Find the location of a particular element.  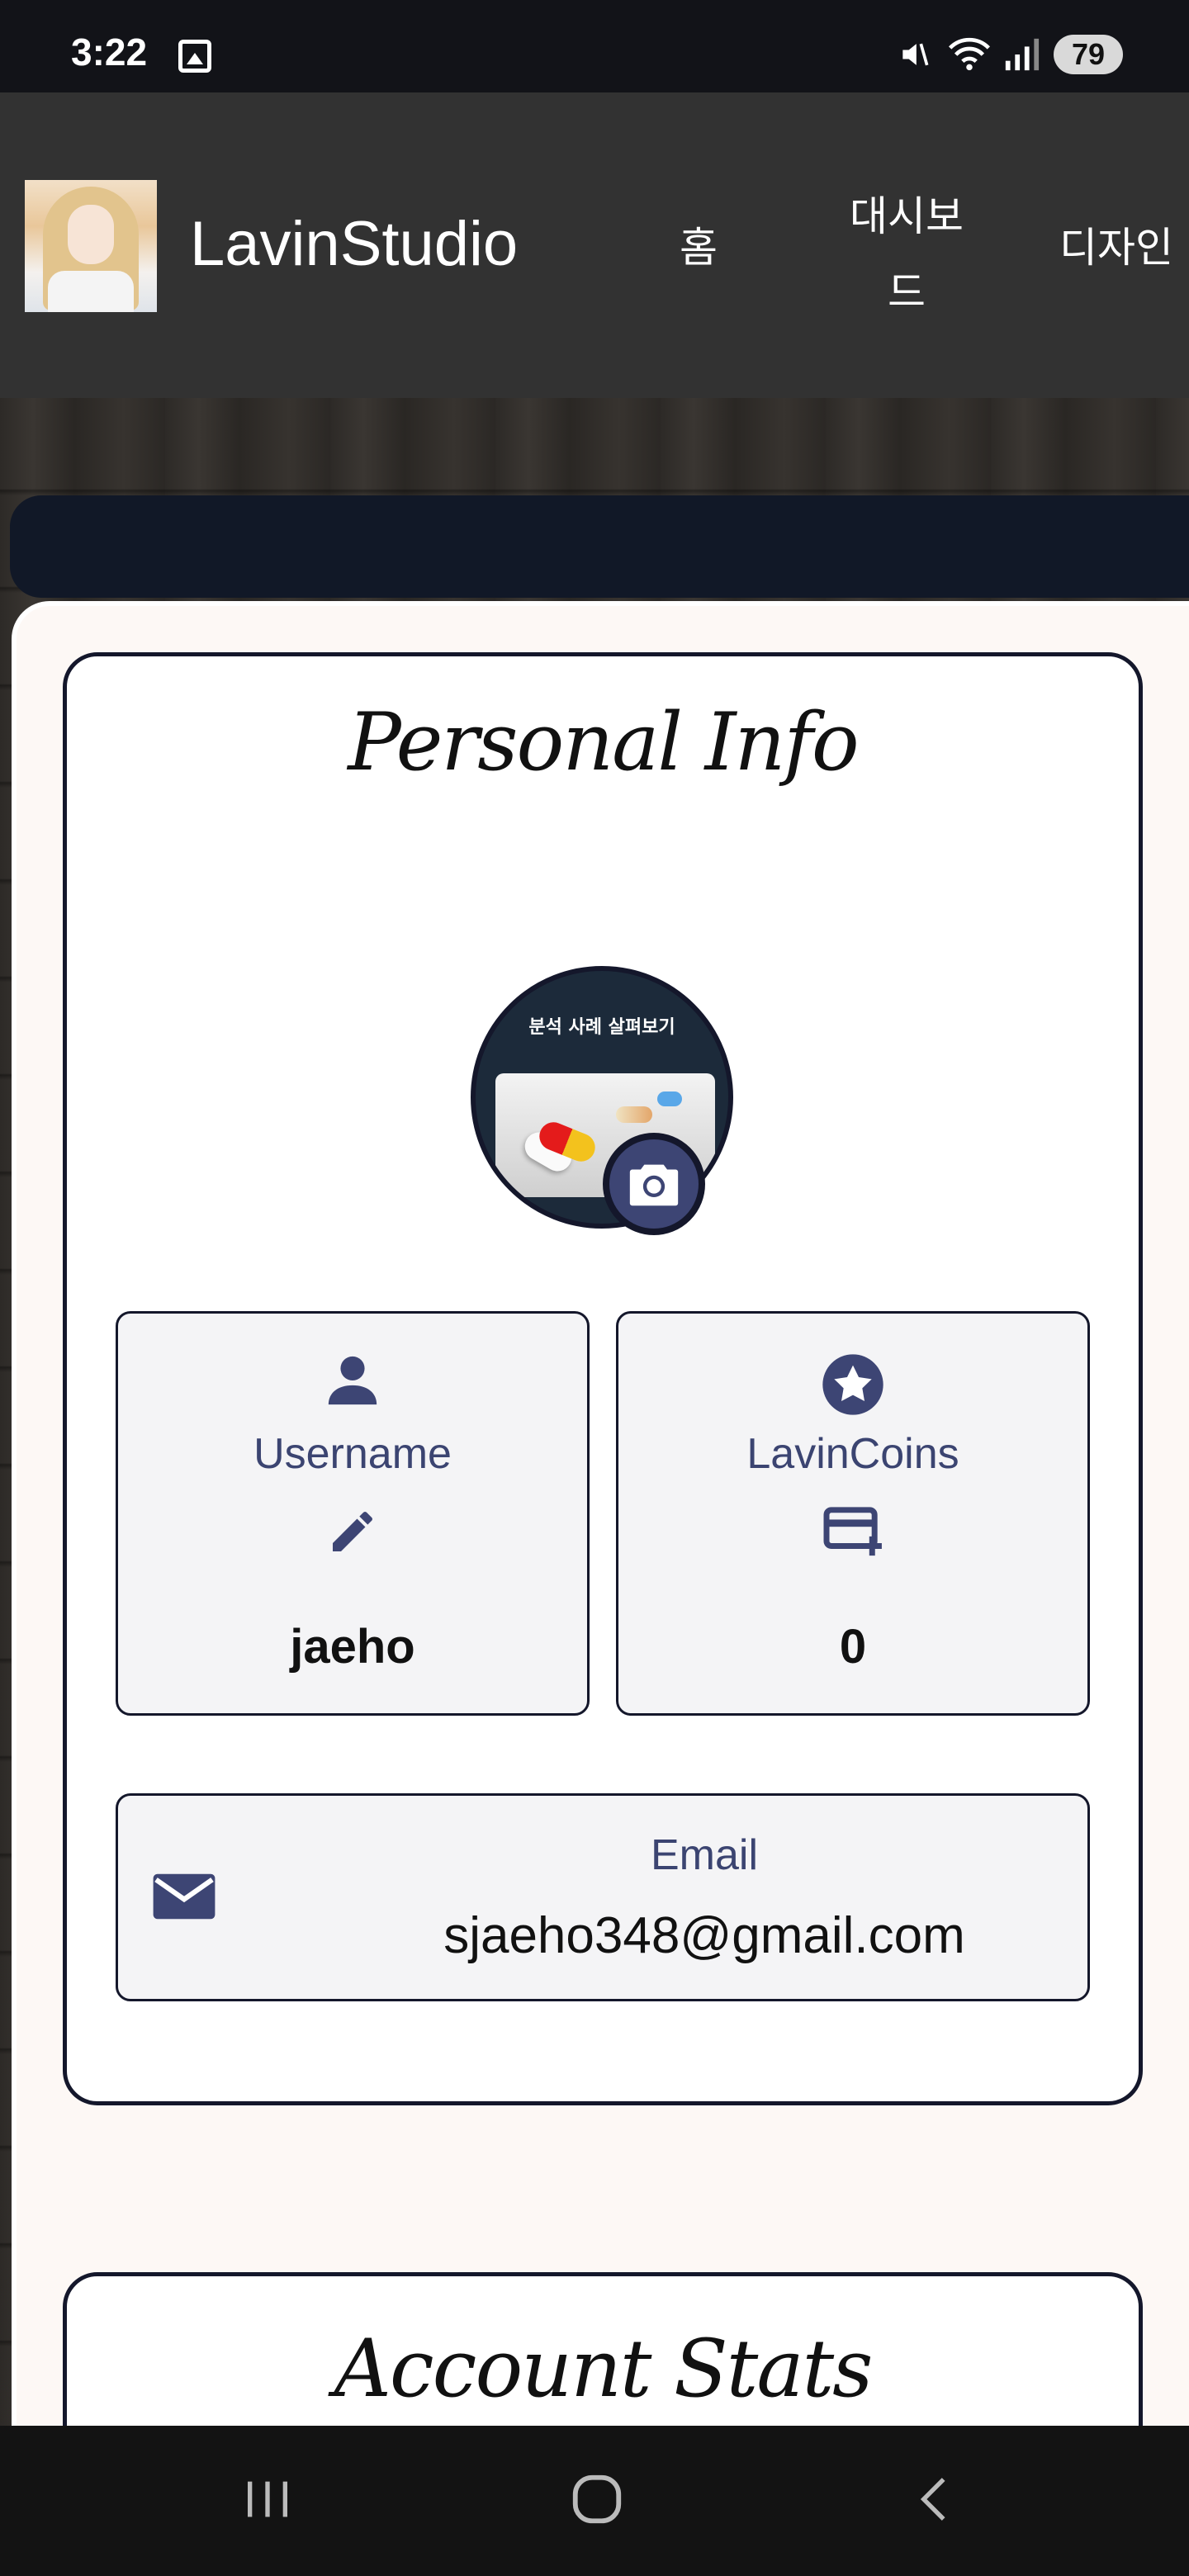

username-card: Username jaeho is located at coordinates (353, 1513).